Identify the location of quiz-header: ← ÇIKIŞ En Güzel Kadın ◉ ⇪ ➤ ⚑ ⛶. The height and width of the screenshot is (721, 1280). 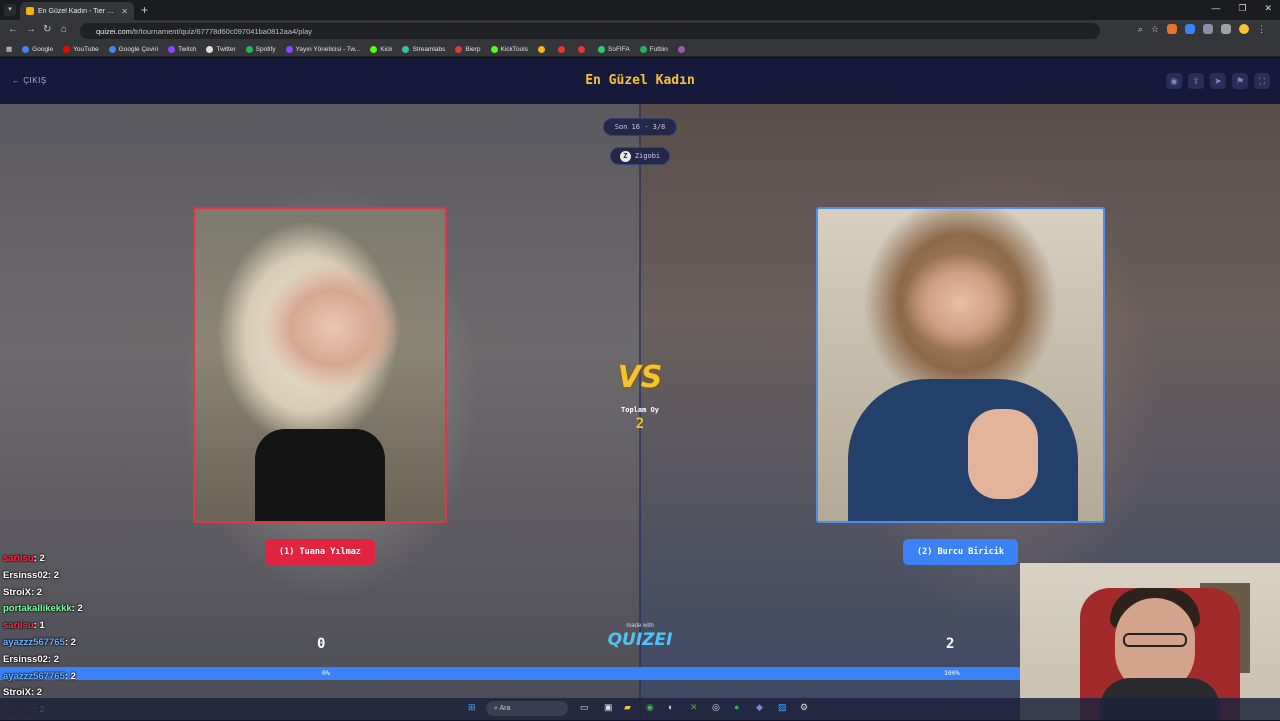
(640, 81).